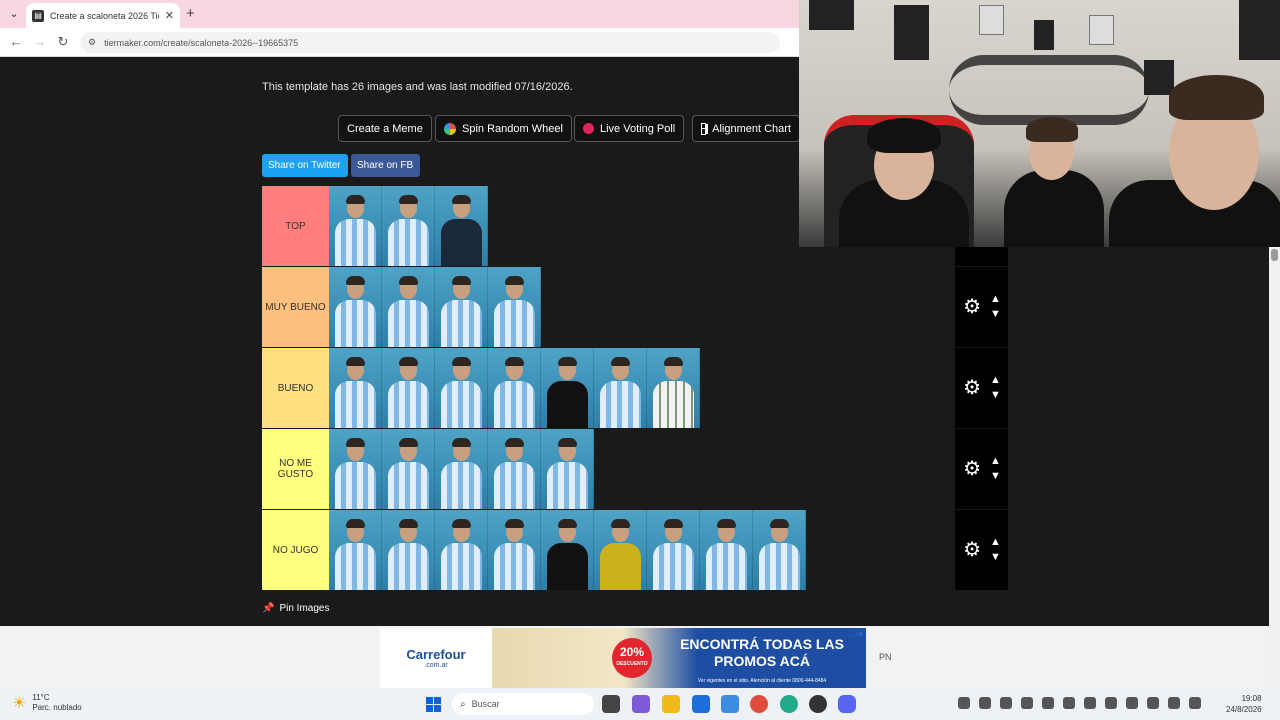 This screenshot has height=720, width=1280. I want to click on weather-text: 11°C Parc. nublado, so click(56, 703).